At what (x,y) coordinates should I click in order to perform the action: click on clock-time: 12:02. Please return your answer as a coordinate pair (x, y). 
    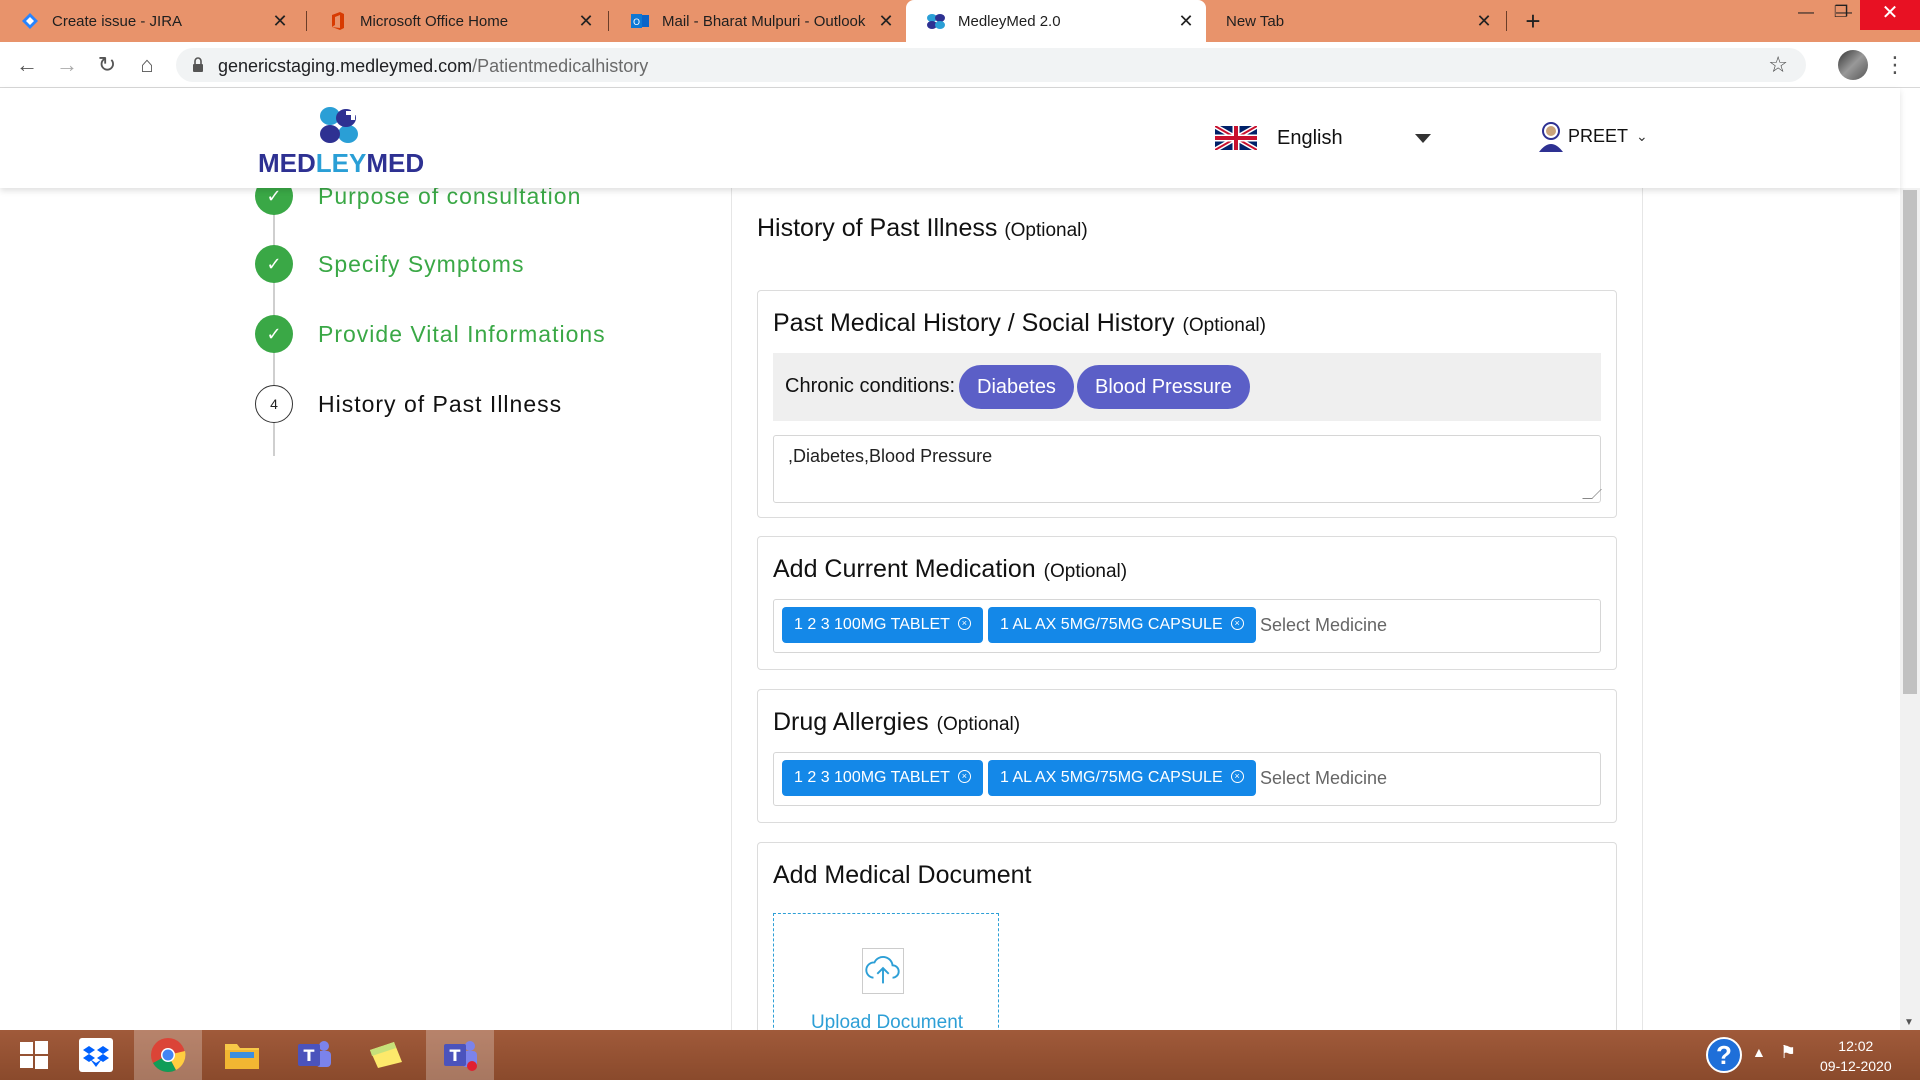
    Looking at the image, I should click on (1856, 1046).